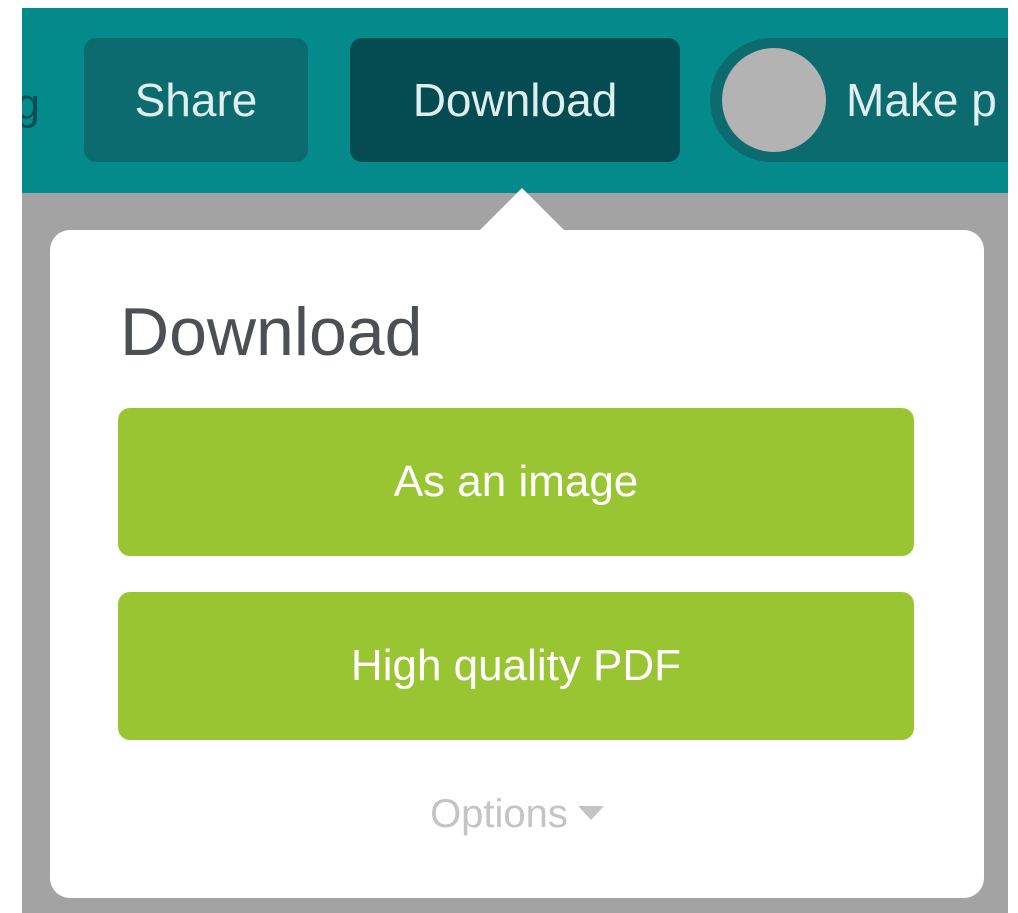  Describe the element at coordinates (271, 332) in the screenshot. I see `popover-title: Download` at that location.